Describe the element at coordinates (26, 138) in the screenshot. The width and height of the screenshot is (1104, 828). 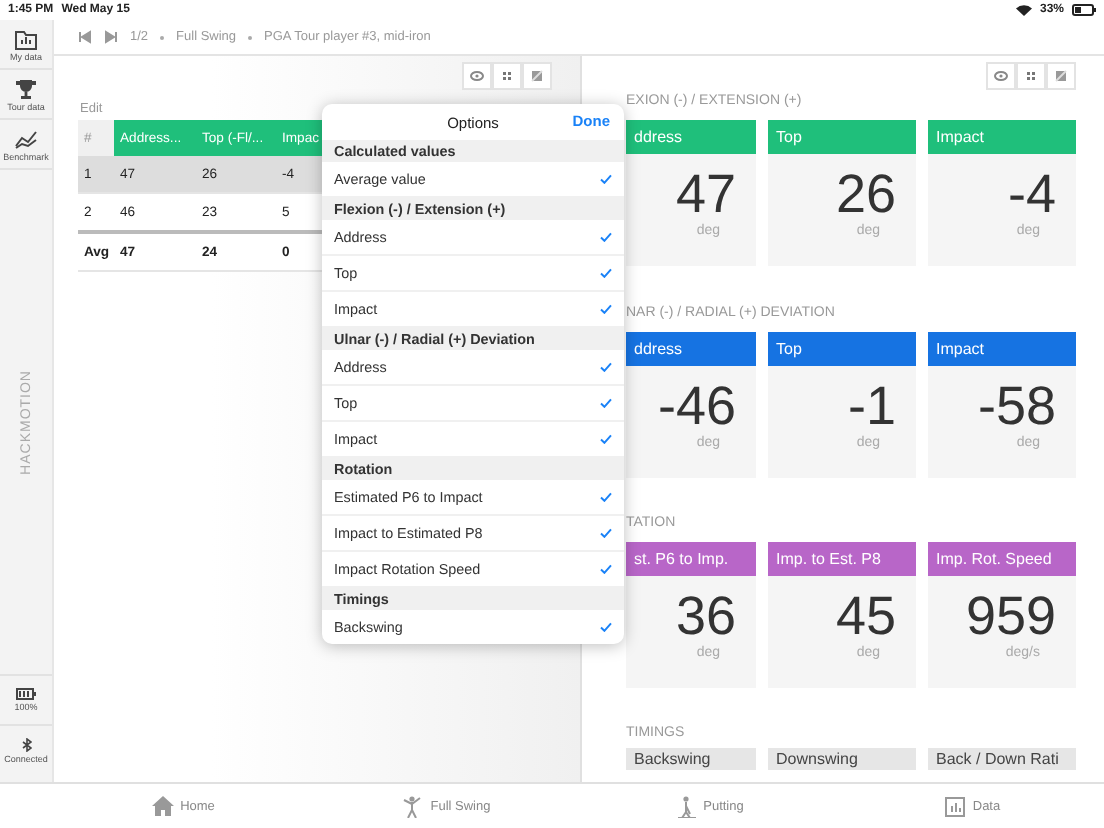
I see `line-chart-icon` at that location.